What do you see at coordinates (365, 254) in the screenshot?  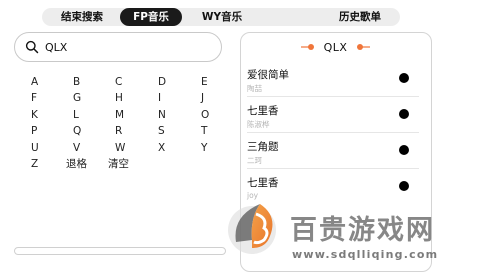 I see `watermark-url: www.sdqlliqing.com` at bounding box center [365, 254].